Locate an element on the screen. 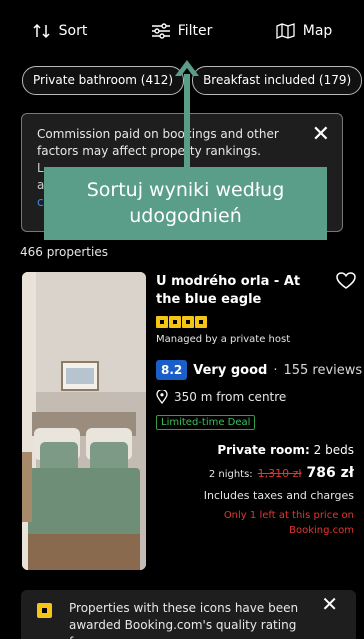  top-bar: Sort Filter Map is located at coordinates (182, 31).